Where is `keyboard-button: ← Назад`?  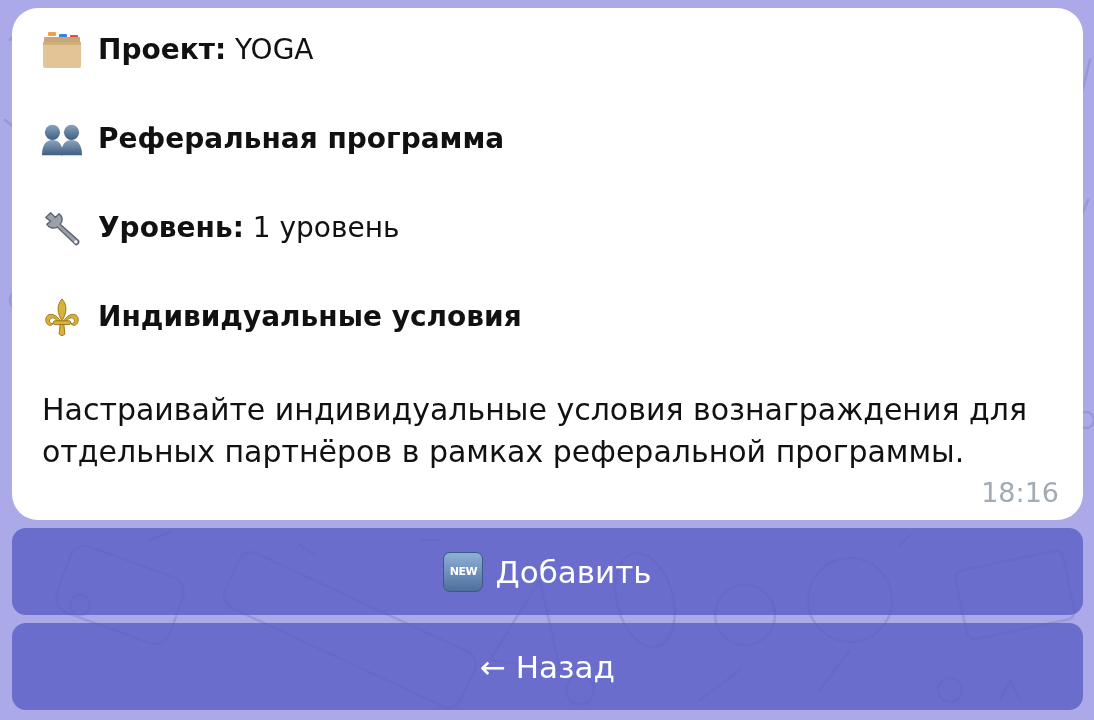 keyboard-button: ← Назад is located at coordinates (547, 666).